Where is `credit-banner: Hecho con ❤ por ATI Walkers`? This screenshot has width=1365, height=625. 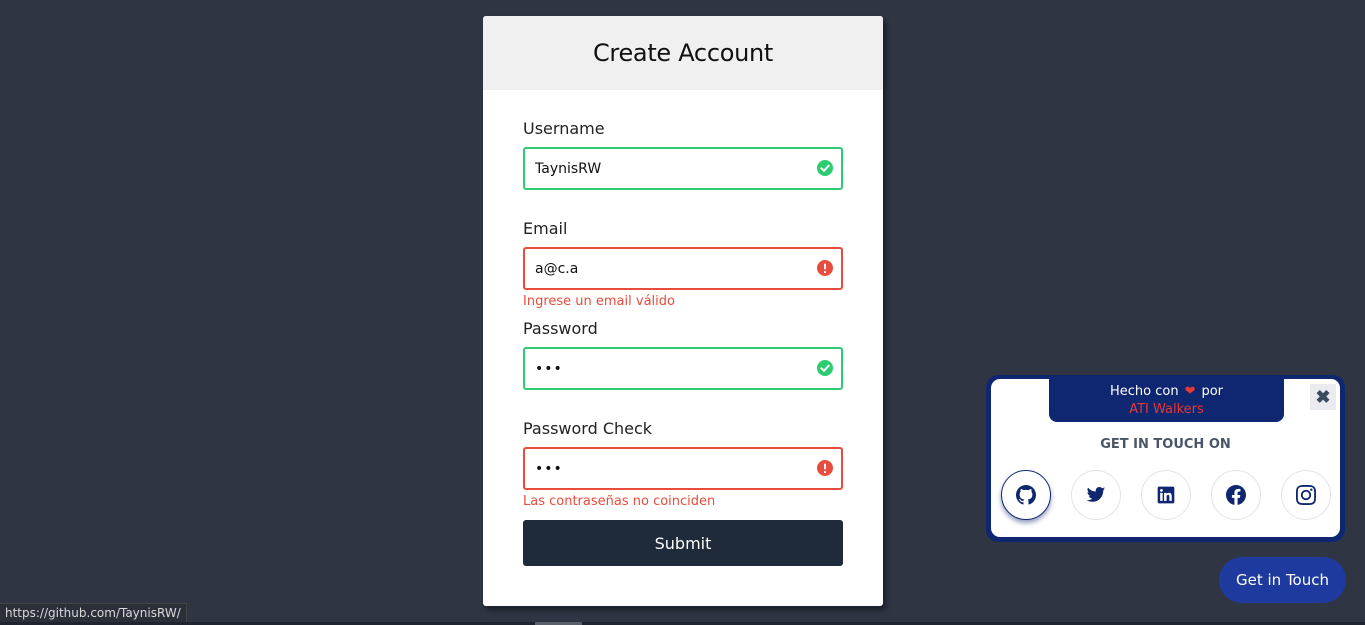
credit-banner: Hecho con ❤ por ATI Walkers is located at coordinates (1166, 400).